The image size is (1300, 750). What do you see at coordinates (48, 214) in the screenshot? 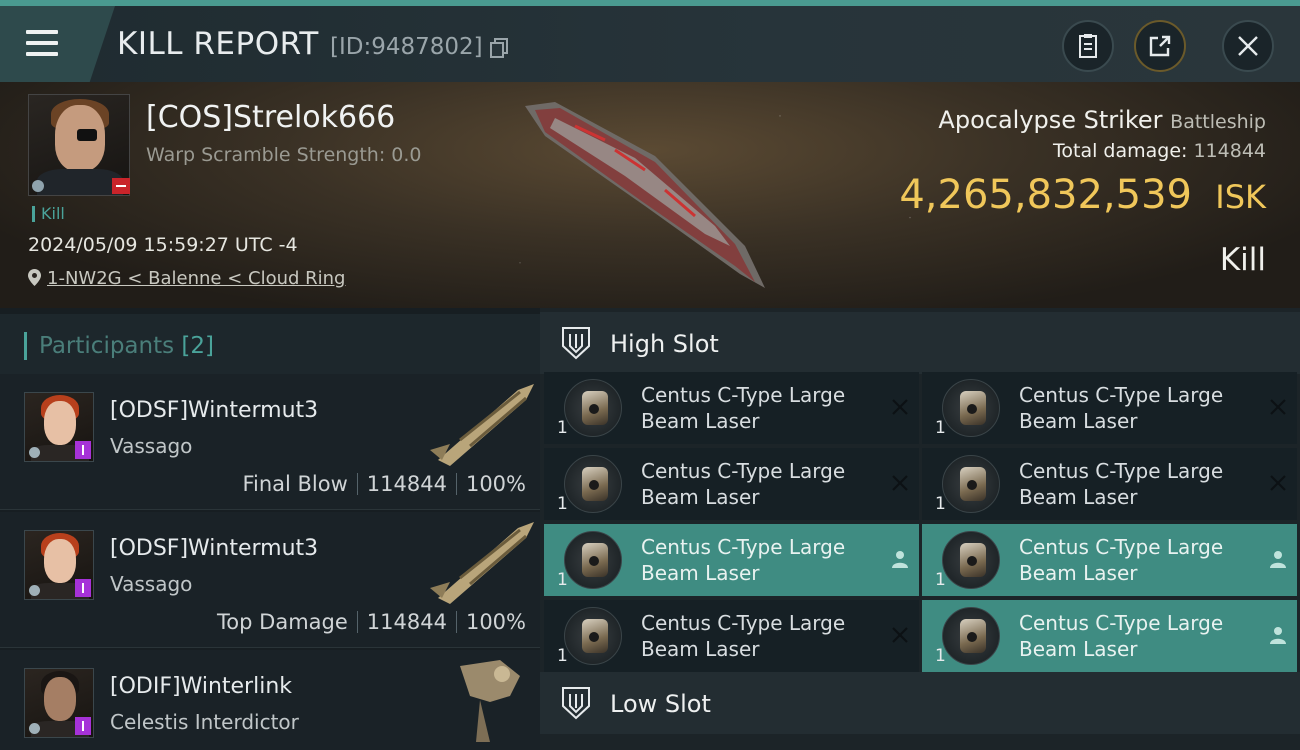
I see `kill-tag: Kill` at bounding box center [48, 214].